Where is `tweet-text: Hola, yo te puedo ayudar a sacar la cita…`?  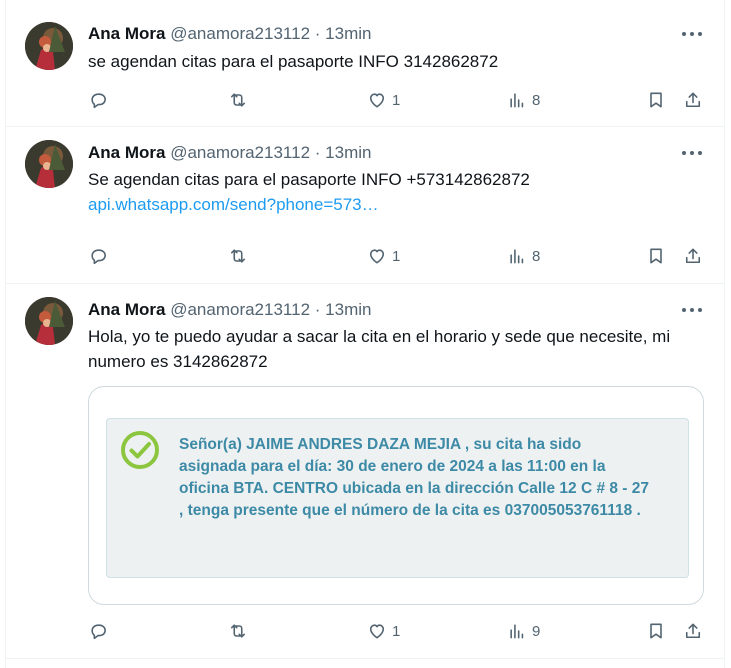
tweet-text: Hola, yo te puedo ayudar a sacar la cita… is located at coordinates (379, 349).